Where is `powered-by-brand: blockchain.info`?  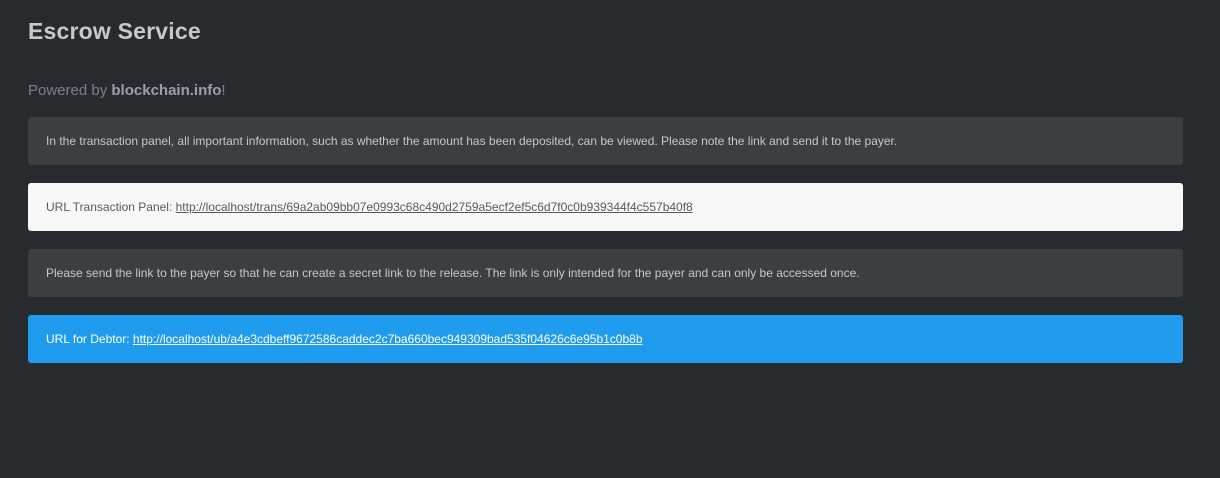 powered-by-brand: blockchain.info is located at coordinates (166, 90).